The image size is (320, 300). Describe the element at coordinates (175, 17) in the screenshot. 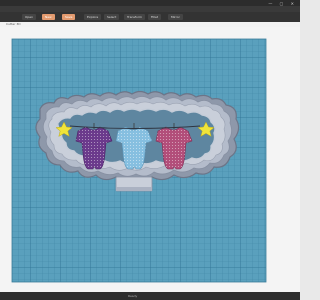

I see `mirror-button: Mirror` at that location.